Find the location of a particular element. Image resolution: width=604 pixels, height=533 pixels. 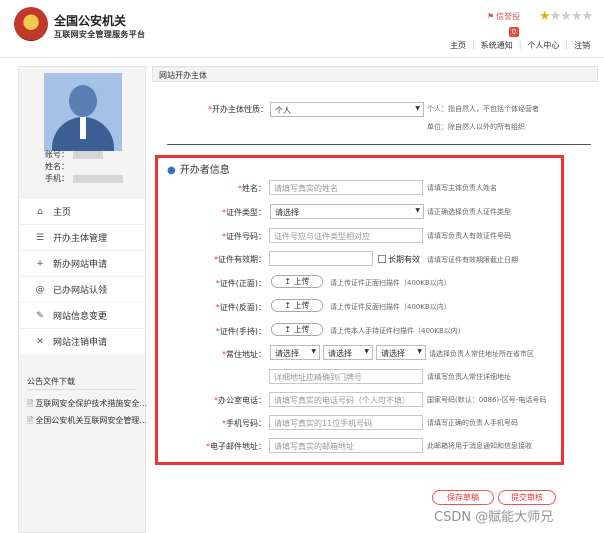

sidebar-item-label: 网站注销申请 is located at coordinates (80, 343).